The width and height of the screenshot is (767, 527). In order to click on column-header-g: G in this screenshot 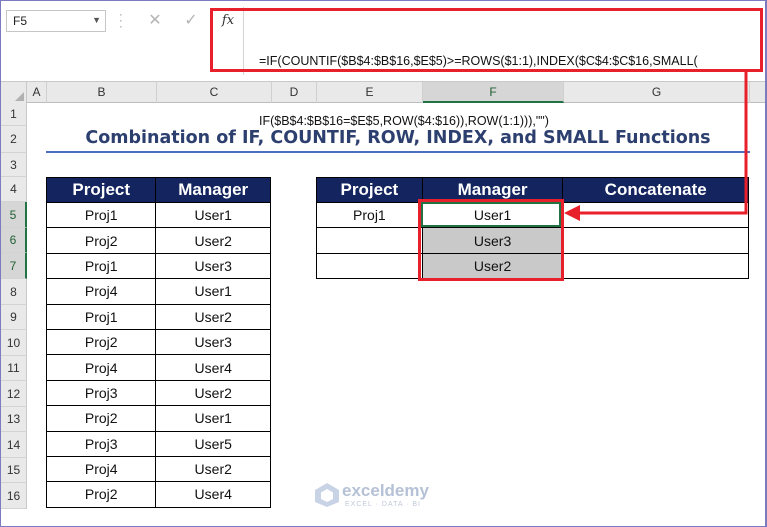, I will do `click(657, 92)`.